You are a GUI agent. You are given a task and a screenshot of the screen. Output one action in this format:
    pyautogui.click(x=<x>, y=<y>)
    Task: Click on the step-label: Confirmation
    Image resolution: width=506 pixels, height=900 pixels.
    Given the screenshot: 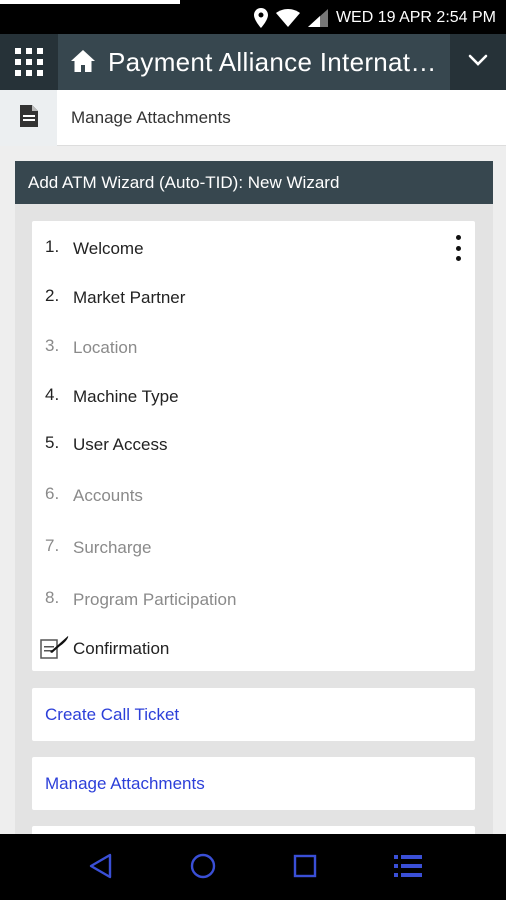 What is the action you would take?
    pyautogui.click(x=121, y=648)
    